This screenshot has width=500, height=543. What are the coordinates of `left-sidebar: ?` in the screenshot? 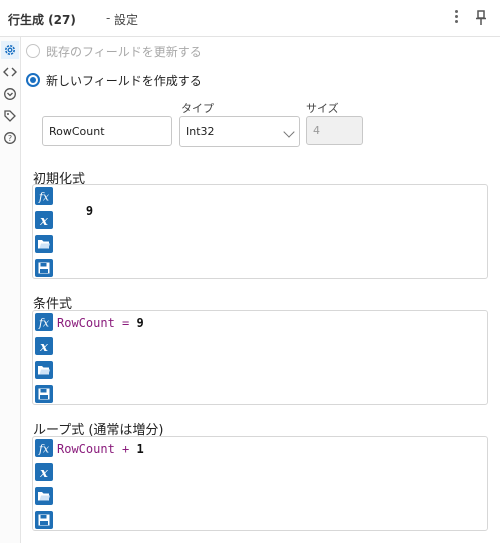 It's located at (10, 290).